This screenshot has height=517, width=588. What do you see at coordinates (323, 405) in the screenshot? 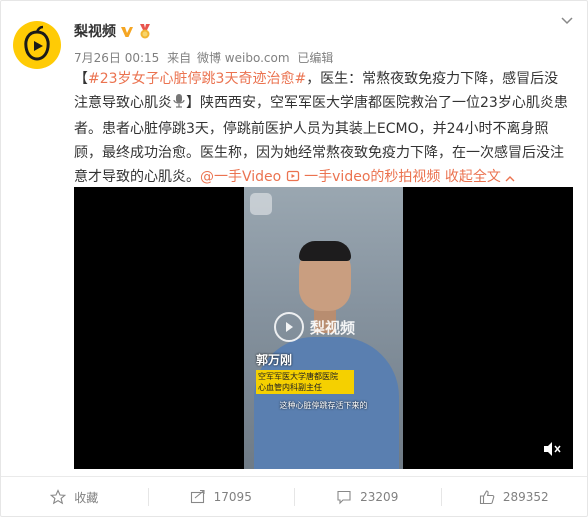
I see `video-subtitle: 这种心脏停跳存活下来的` at bounding box center [323, 405].